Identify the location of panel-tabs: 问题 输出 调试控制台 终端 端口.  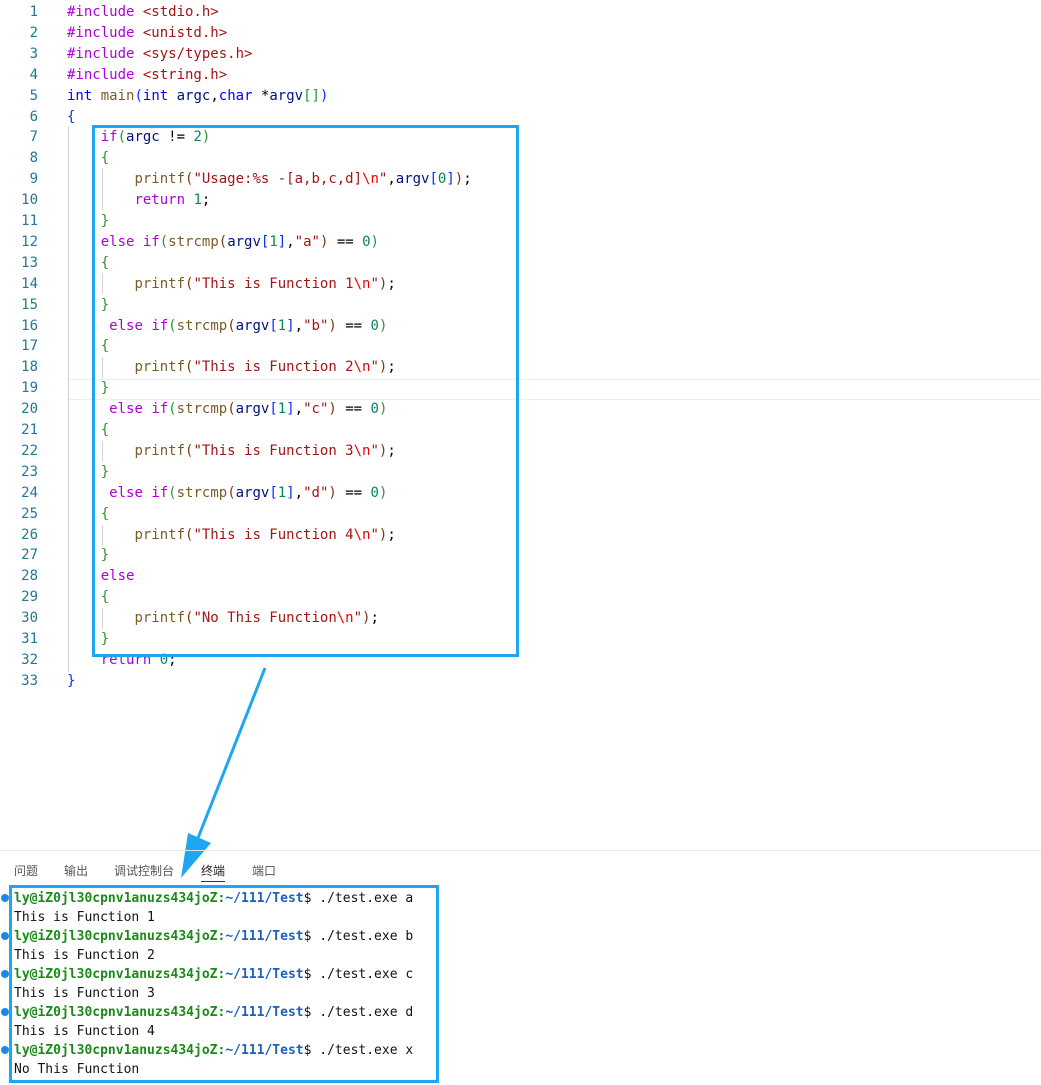
(520, 868).